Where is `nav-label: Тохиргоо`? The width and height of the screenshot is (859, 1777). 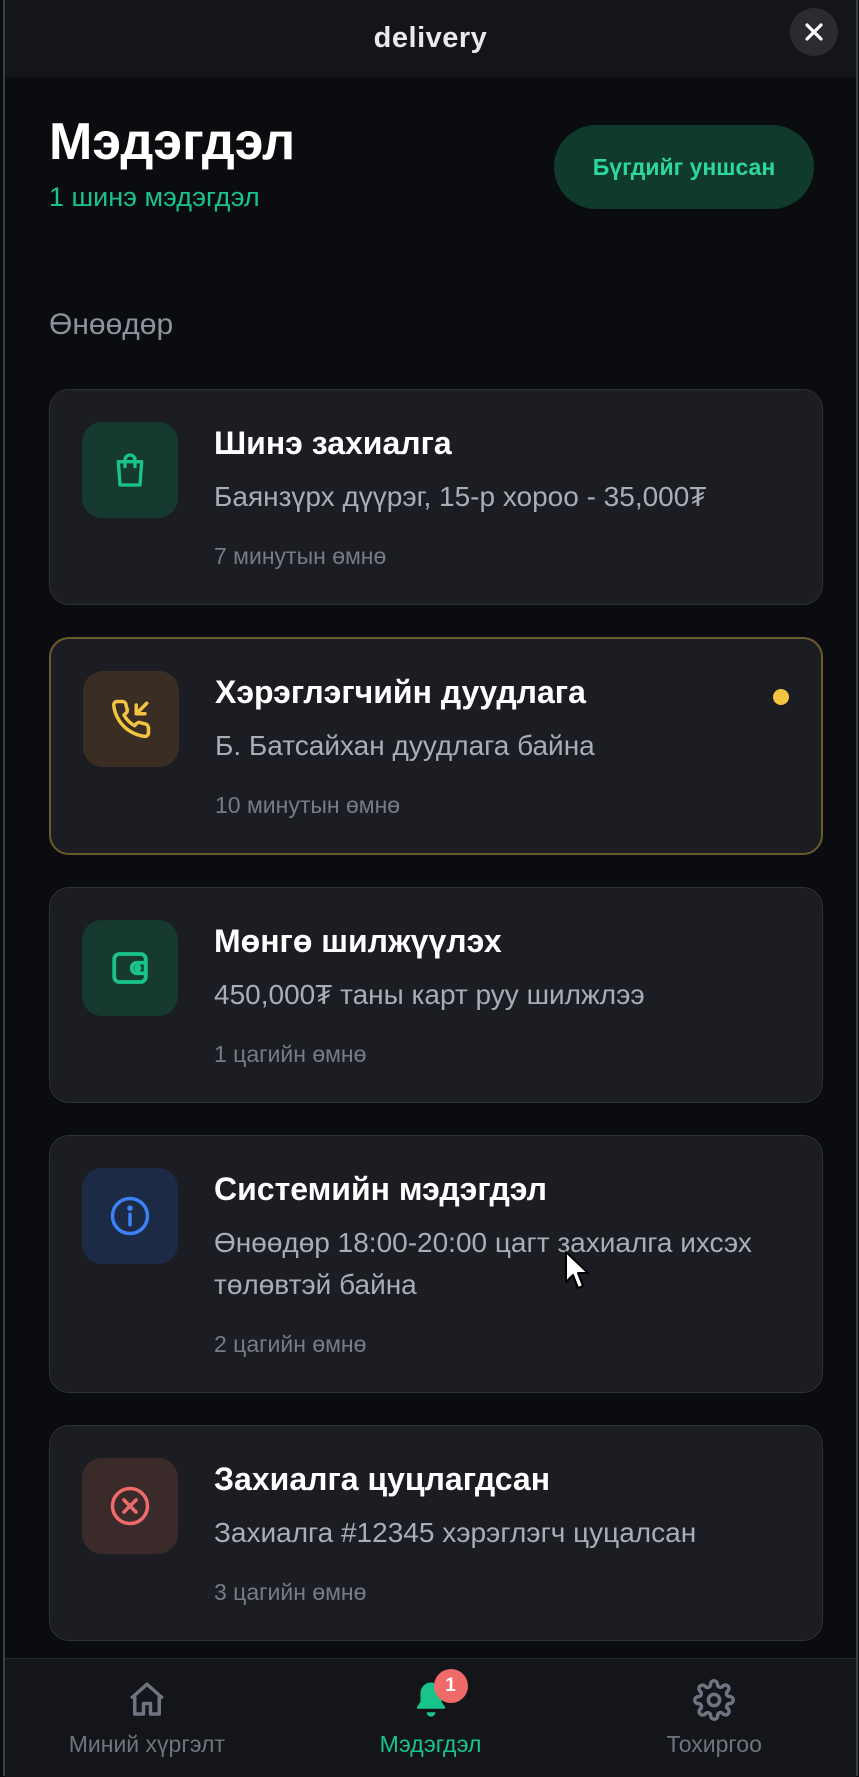
nav-label: Тохиргоо is located at coordinates (714, 1744).